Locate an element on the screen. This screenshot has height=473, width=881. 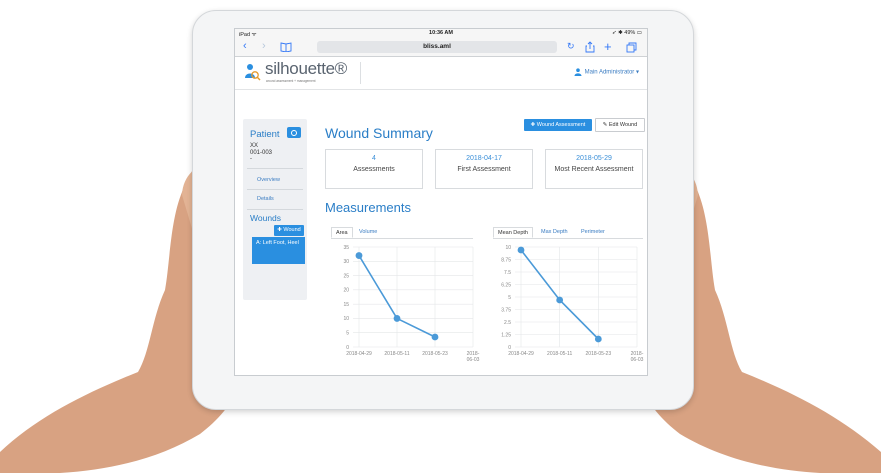
logo-tagline: wound assessment + management is located at coordinates (291, 81).